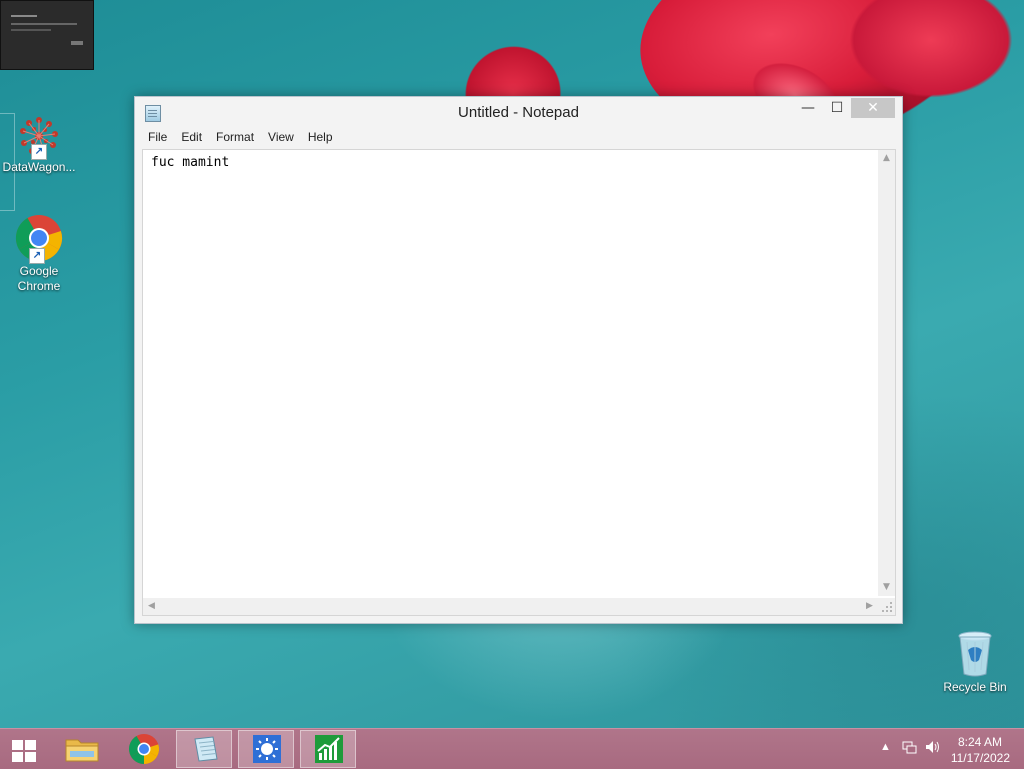 The height and width of the screenshot is (772, 1024). I want to click on desktop-icon-chrome: ↗ Google Chrome, so click(39, 254).